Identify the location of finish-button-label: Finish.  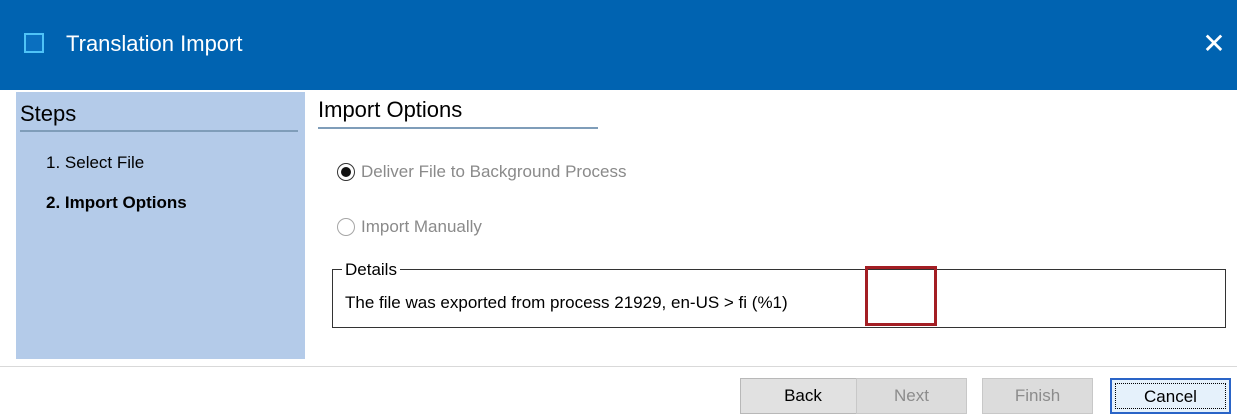
(1037, 395).